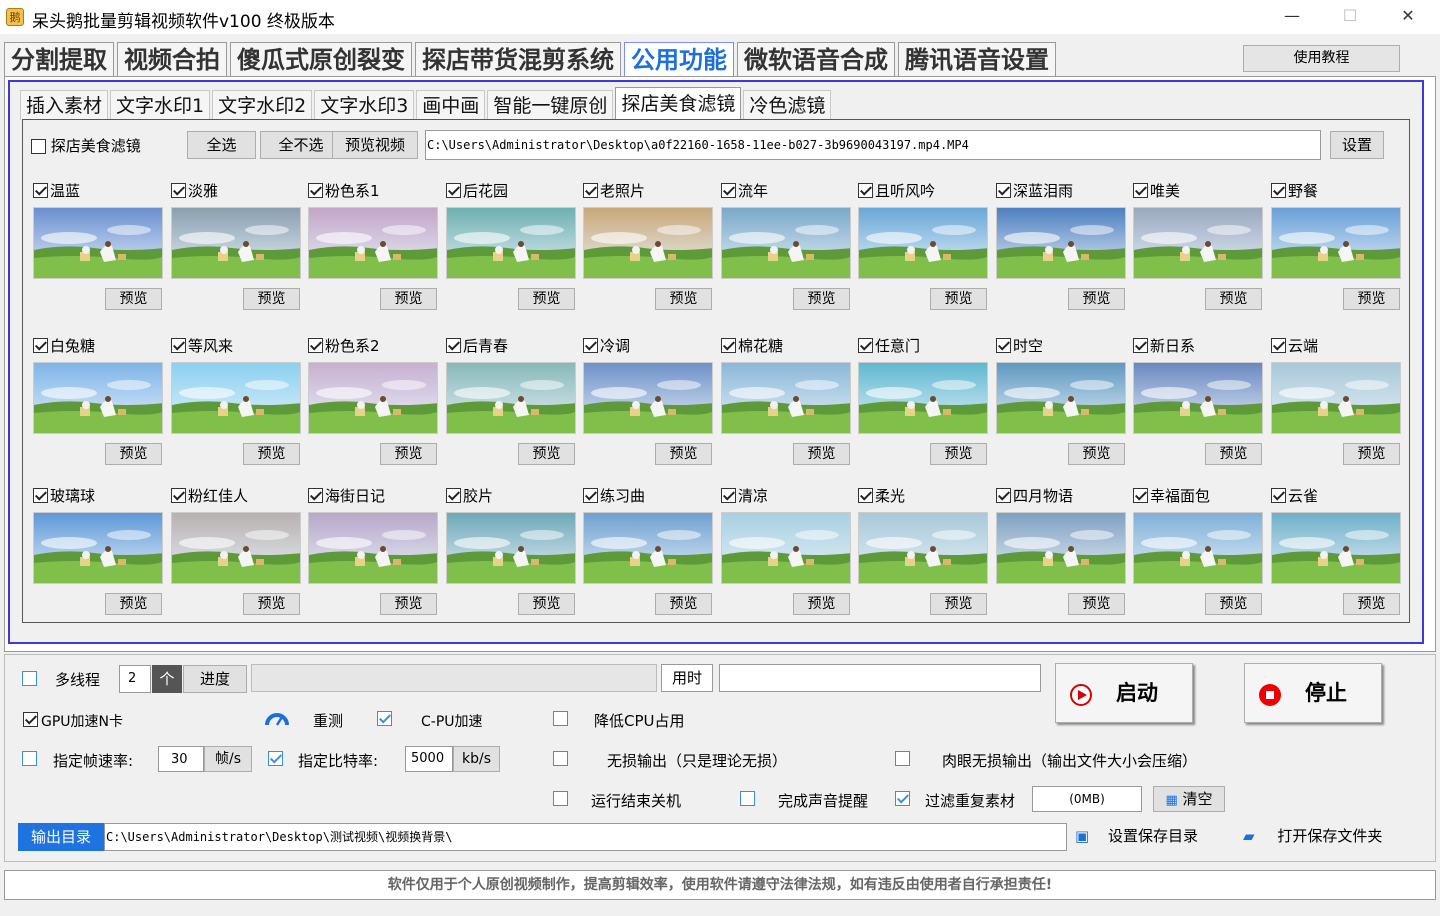 This screenshot has height=916, width=1440. What do you see at coordinates (346, 497) in the screenshot?
I see `filter-checkbox: 海街日记` at bounding box center [346, 497].